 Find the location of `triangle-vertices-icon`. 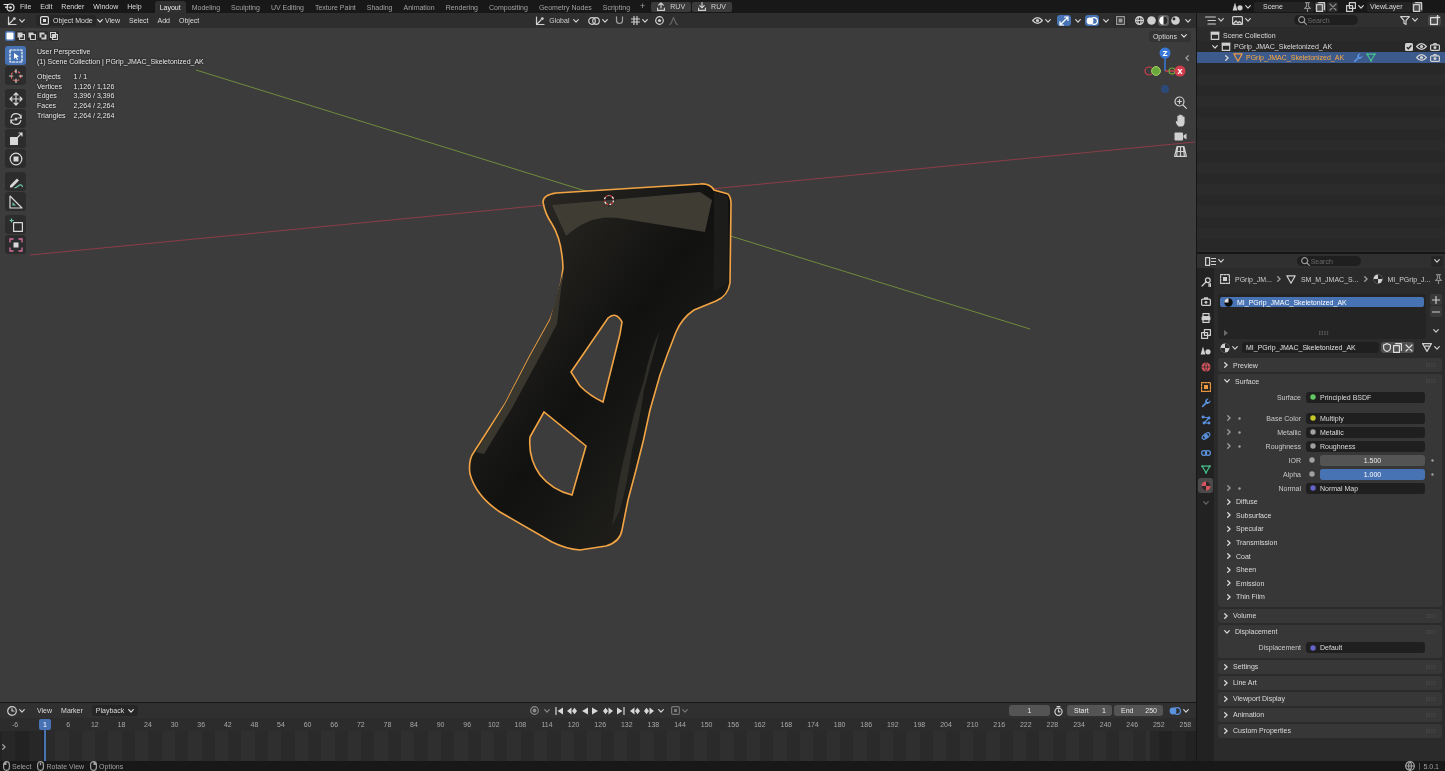

triangle-vertices-icon is located at coordinates (1371, 57).